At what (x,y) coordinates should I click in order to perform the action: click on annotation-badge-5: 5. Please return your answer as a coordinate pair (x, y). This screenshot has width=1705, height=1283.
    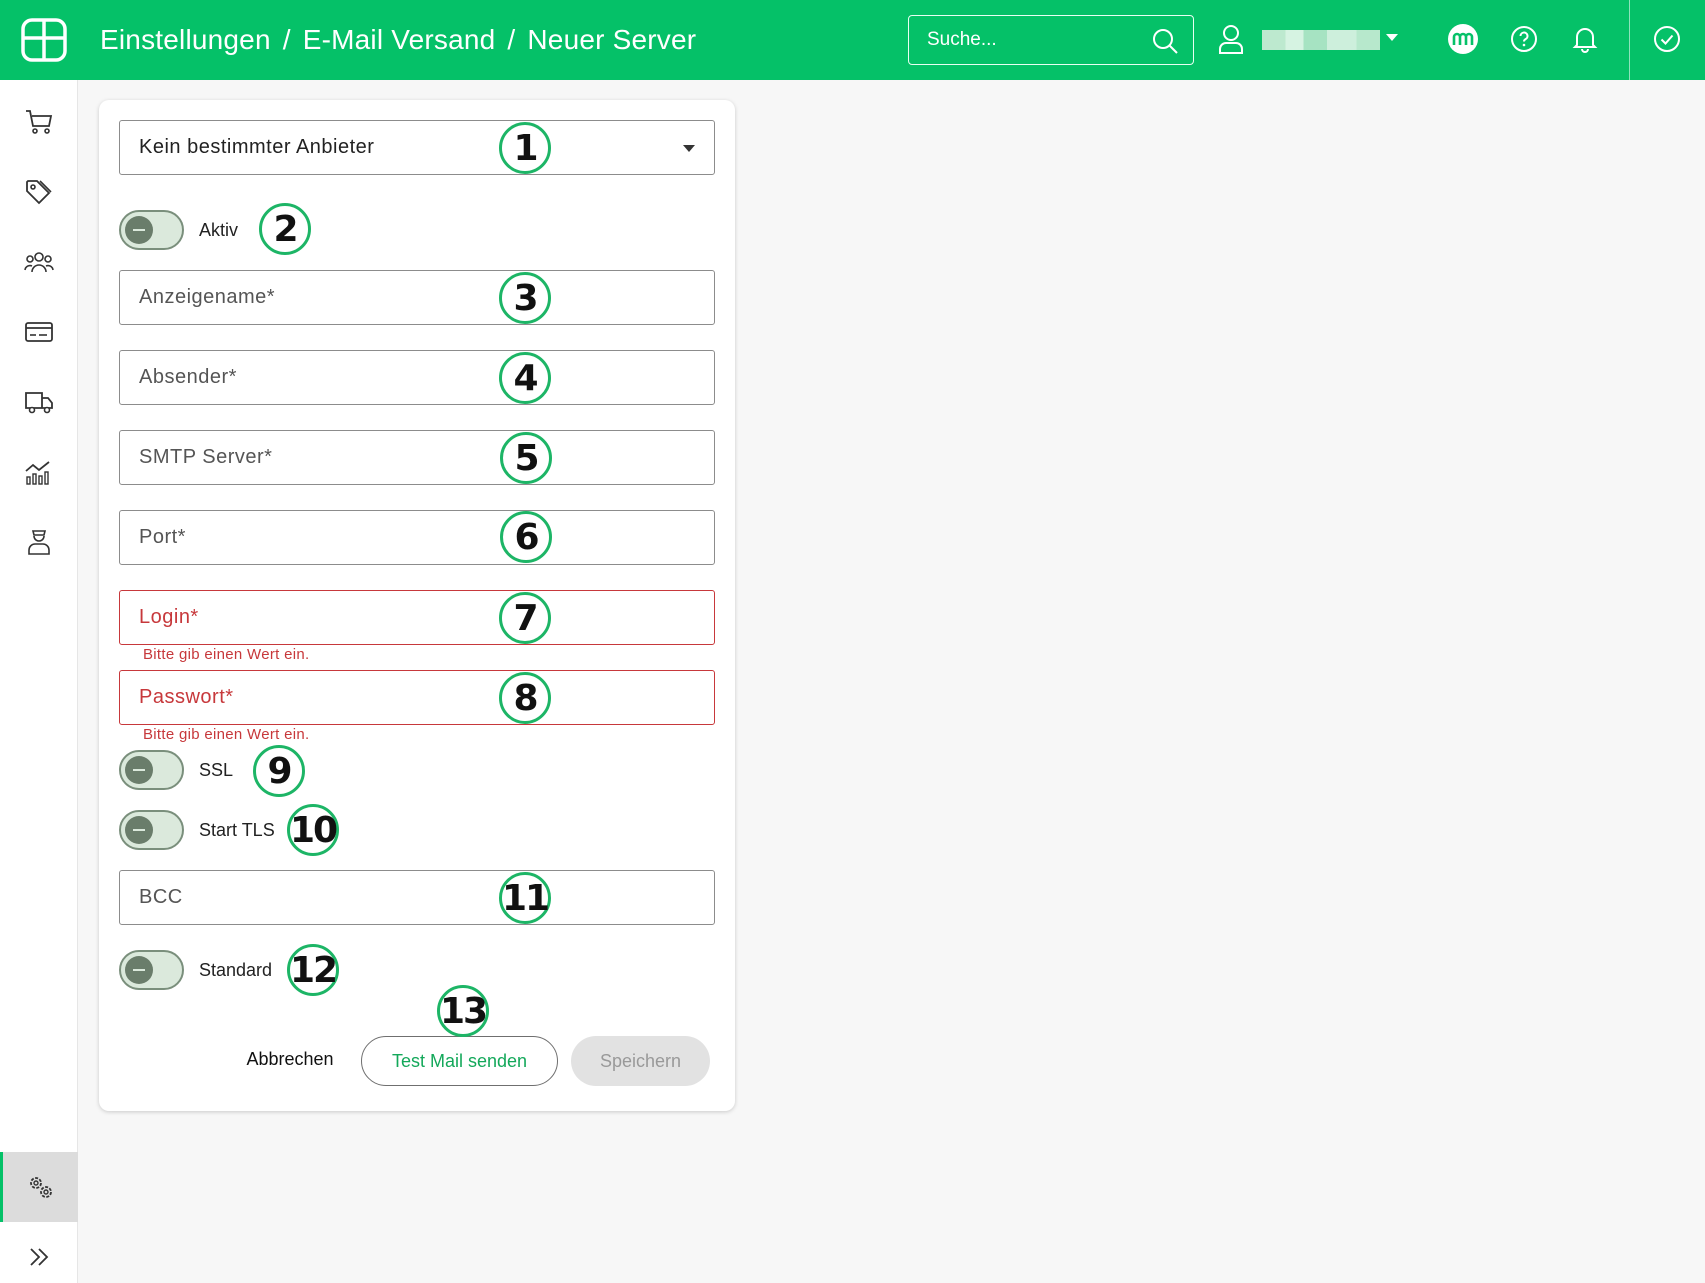
    Looking at the image, I should click on (526, 458).